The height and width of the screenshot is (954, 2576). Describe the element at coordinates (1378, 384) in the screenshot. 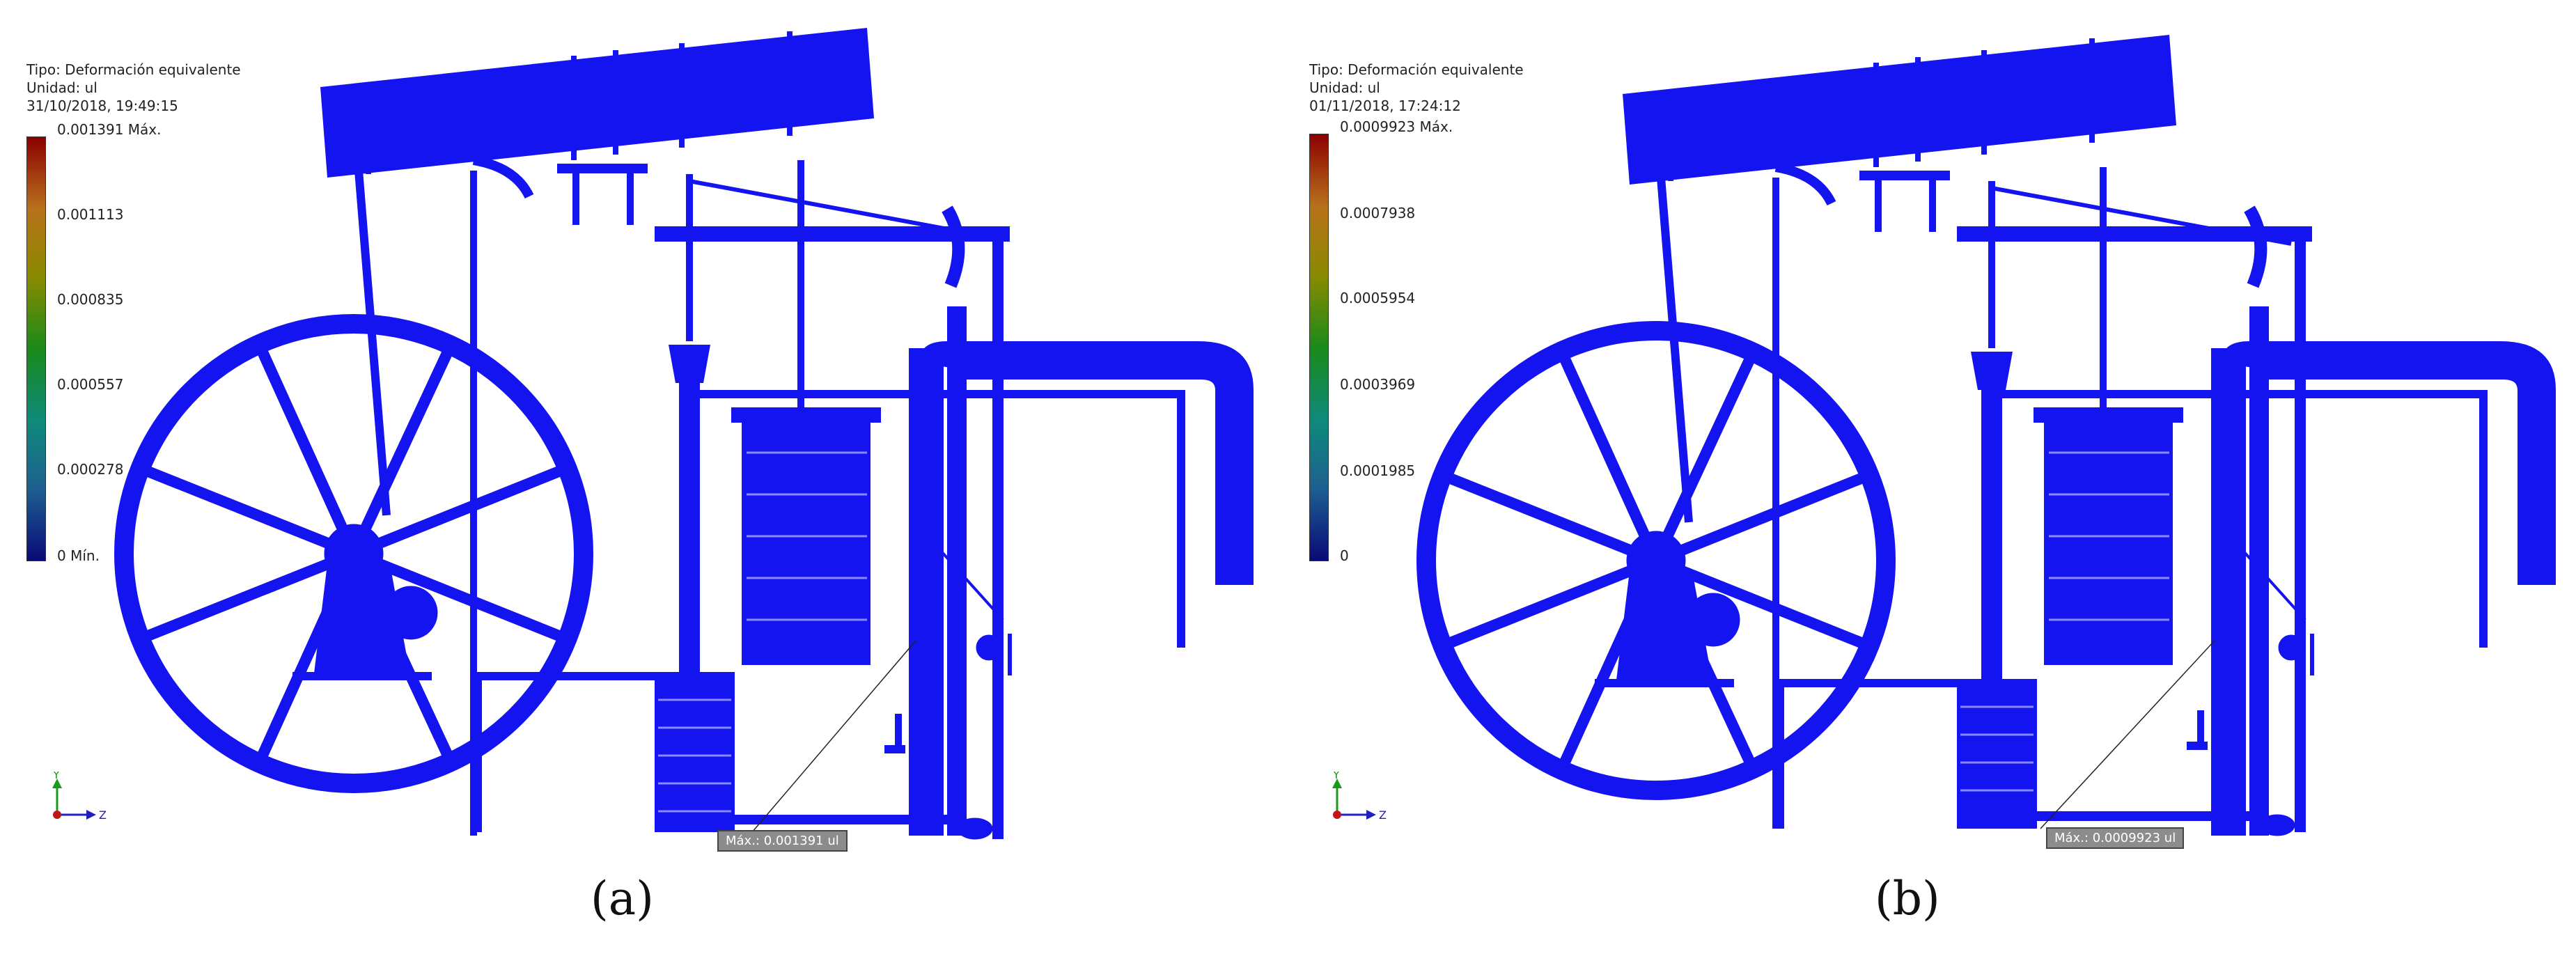

I see `scale-tick: 0.0003969` at that location.